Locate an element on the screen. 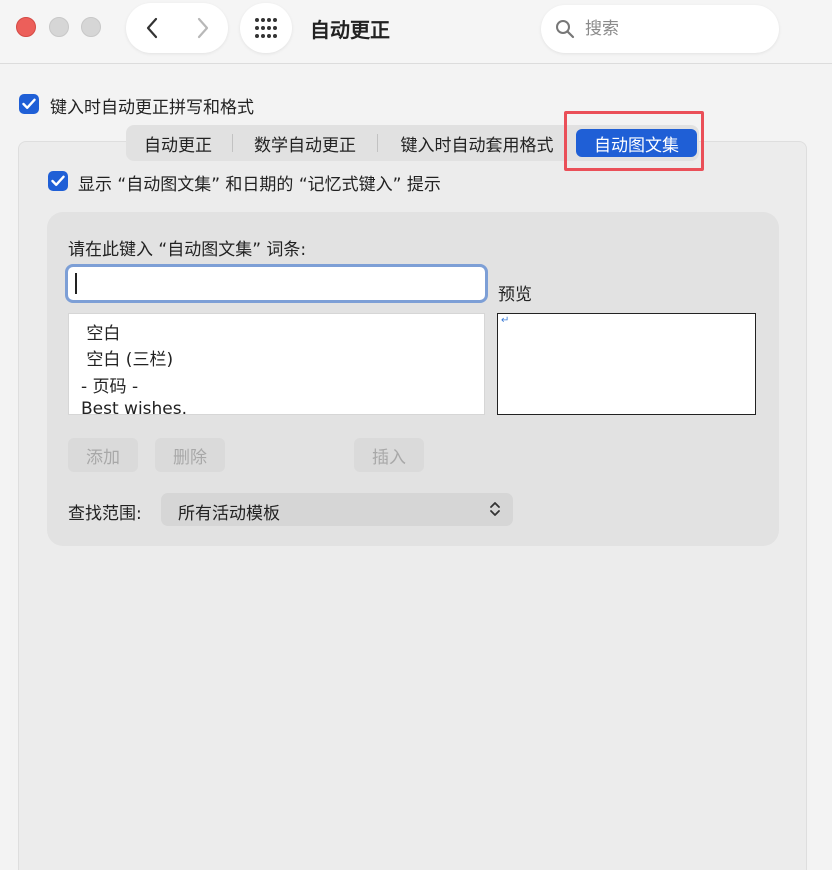 The width and height of the screenshot is (832, 870). window-title: 自动更正 is located at coordinates (350, 30).